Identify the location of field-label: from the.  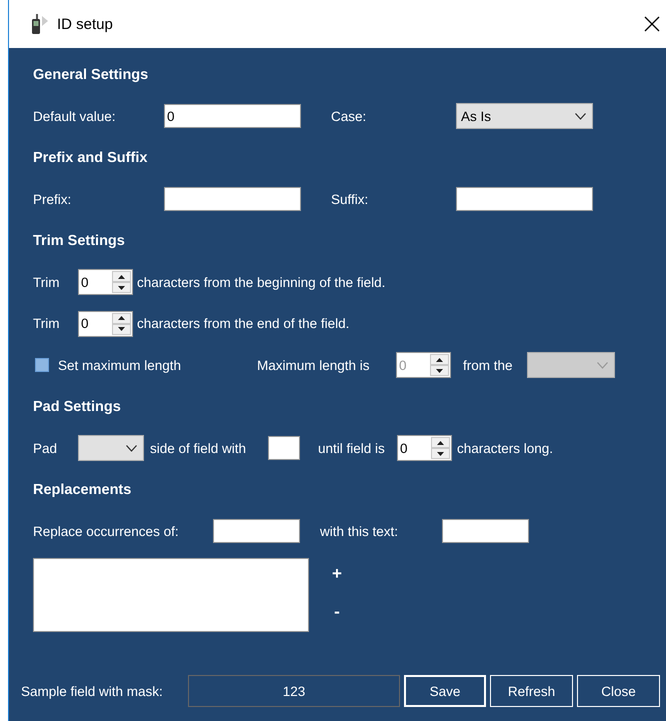
(488, 365).